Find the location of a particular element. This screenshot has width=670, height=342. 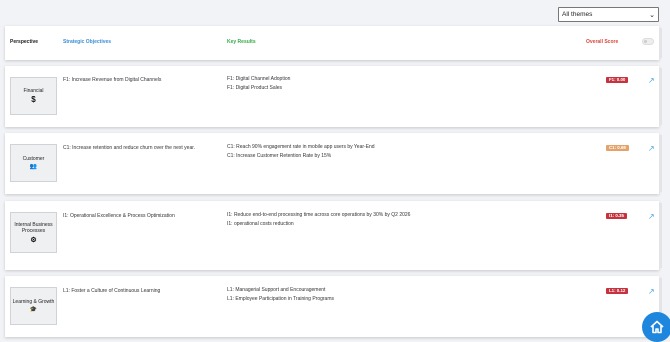

chevron-down-icon: ⌄ is located at coordinates (652, 15).